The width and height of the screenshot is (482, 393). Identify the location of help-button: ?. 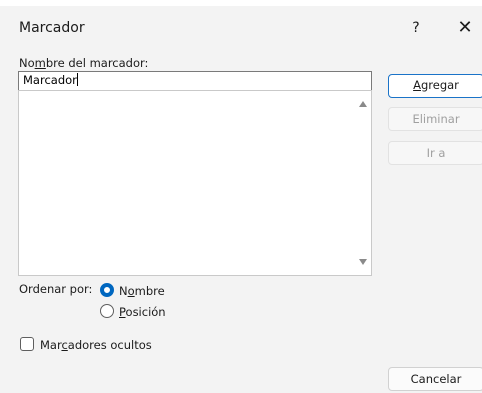
(416, 28).